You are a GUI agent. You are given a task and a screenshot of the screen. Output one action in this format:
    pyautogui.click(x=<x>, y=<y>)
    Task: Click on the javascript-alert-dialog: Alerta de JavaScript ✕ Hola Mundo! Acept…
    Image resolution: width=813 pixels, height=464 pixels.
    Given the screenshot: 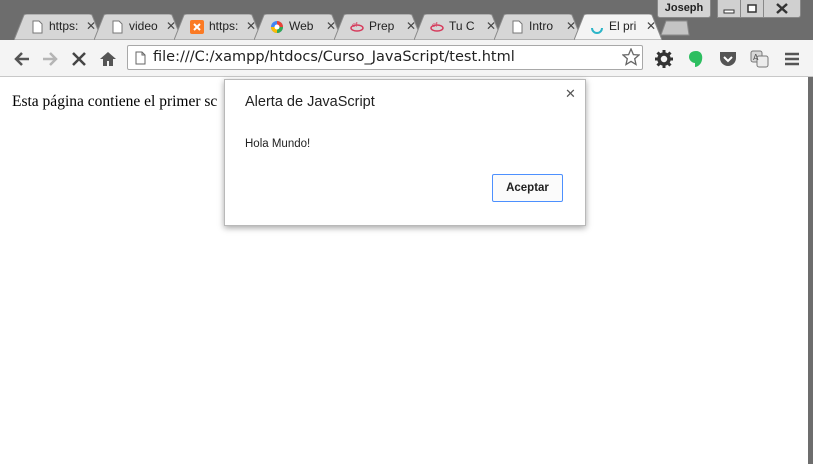 What is the action you would take?
    pyautogui.click(x=405, y=152)
    